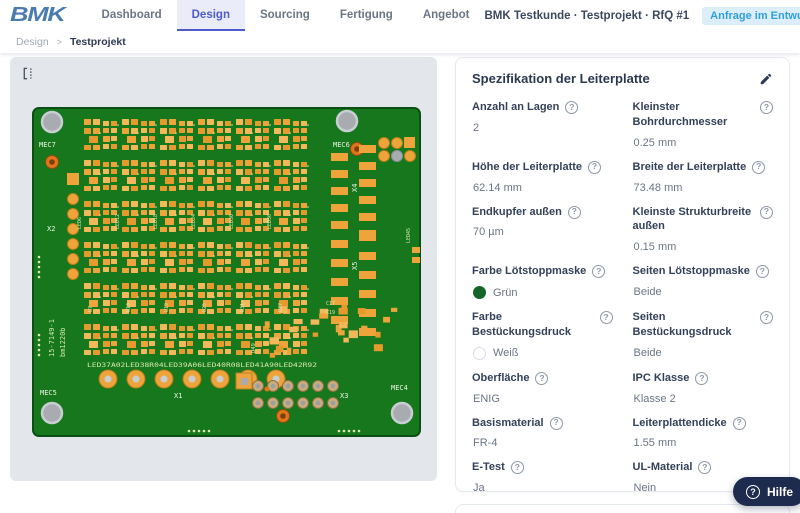 Image resolution: width=800 pixels, height=513 pixels. Describe the element at coordinates (587, 15) in the screenshot. I see `project-context: BMK Testkunde · Testprojekt · RfQ #1` at that location.